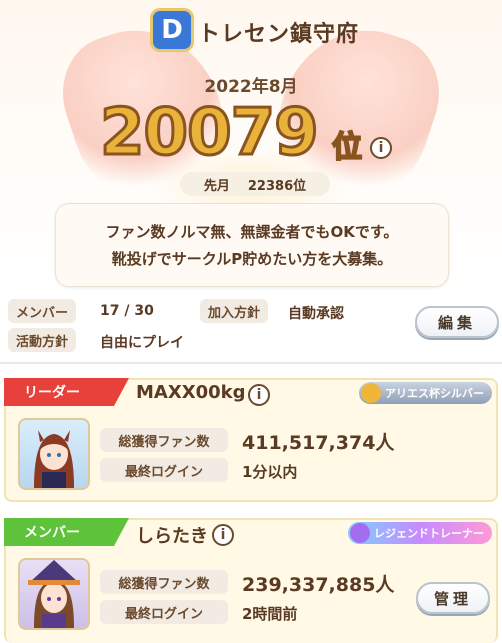 This screenshot has width=502, height=643. What do you see at coordinates (251, 87) in the screenshot?
I see `ranking-month: 2022年8月` at bounding box center [251, 87].